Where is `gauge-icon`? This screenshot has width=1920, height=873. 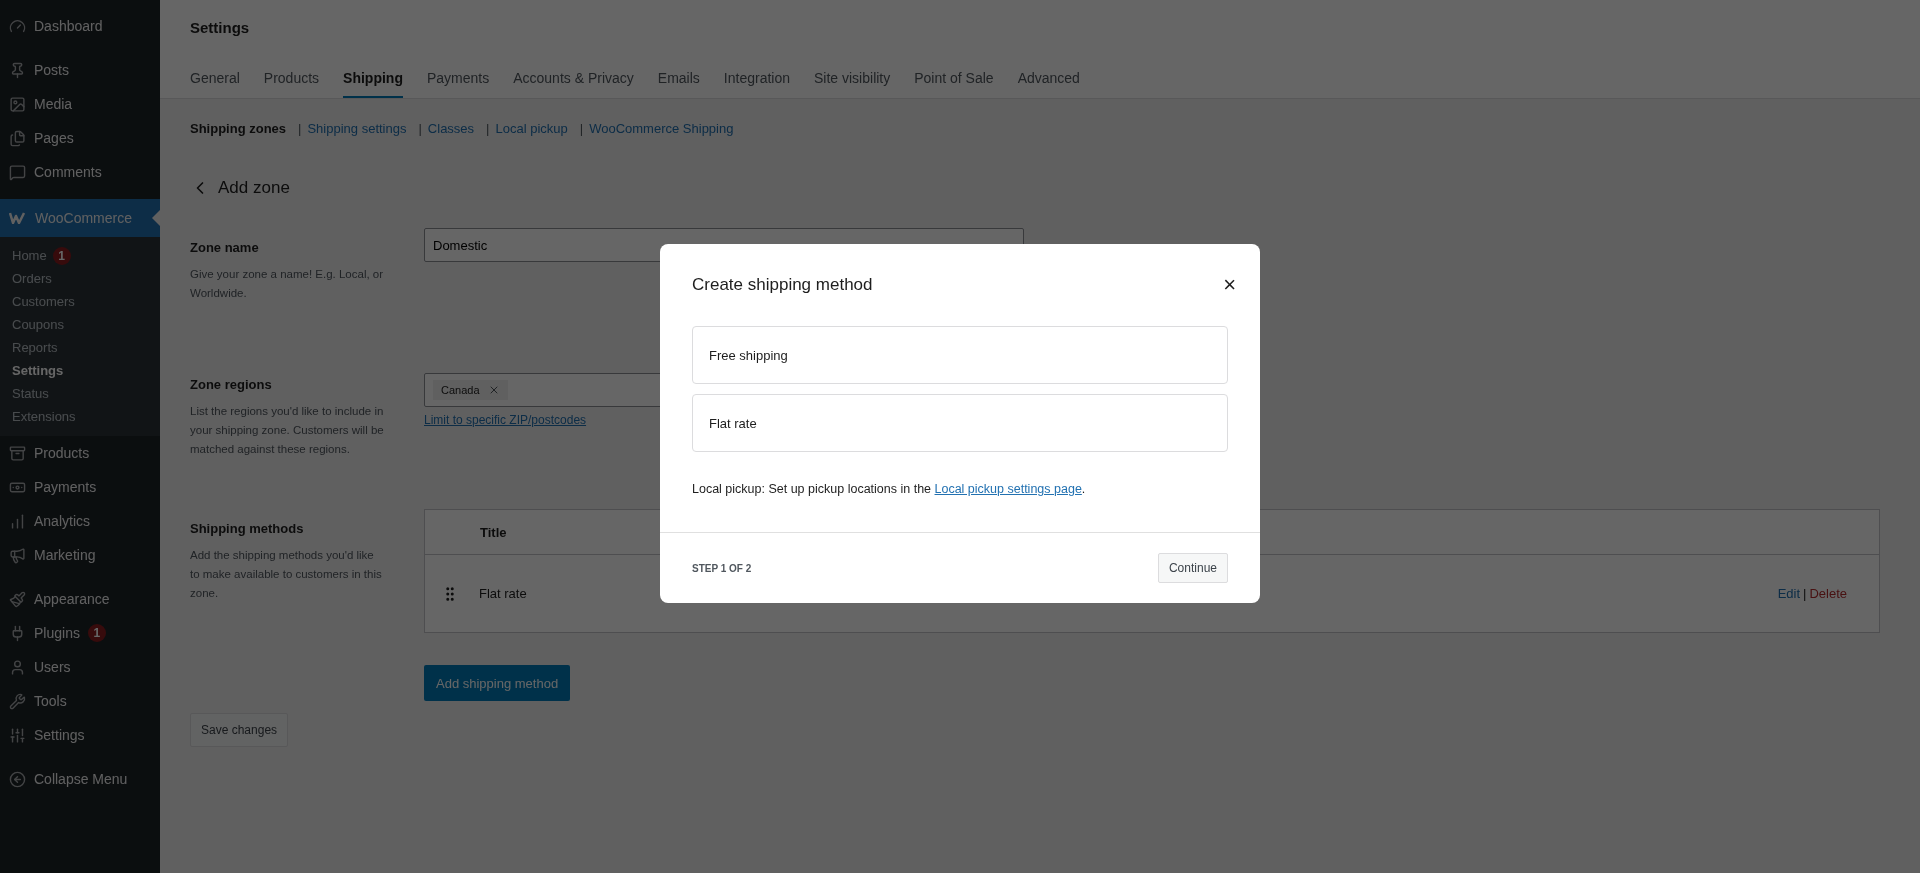 gauge-icon is located at coordinates (17, 26).